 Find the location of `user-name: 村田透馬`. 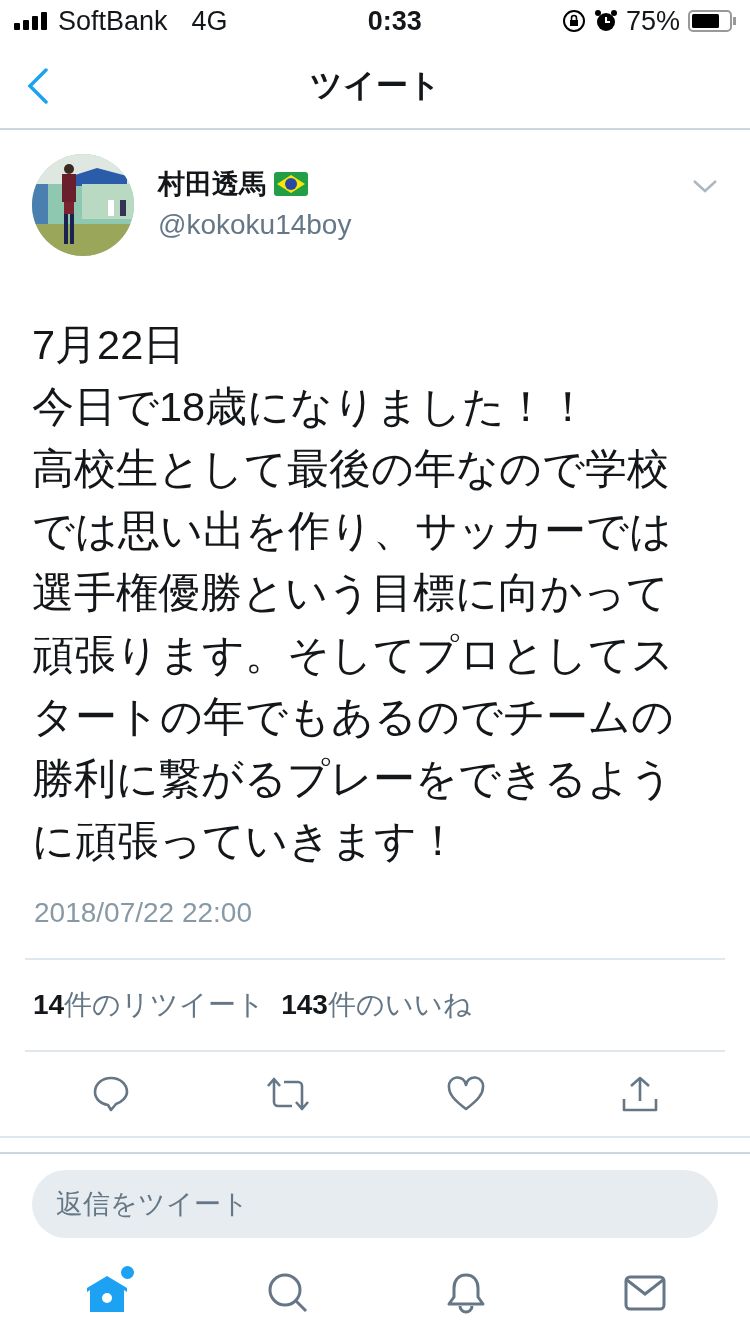

user-name: 村田透馬 is located at coordinates (212, 184).